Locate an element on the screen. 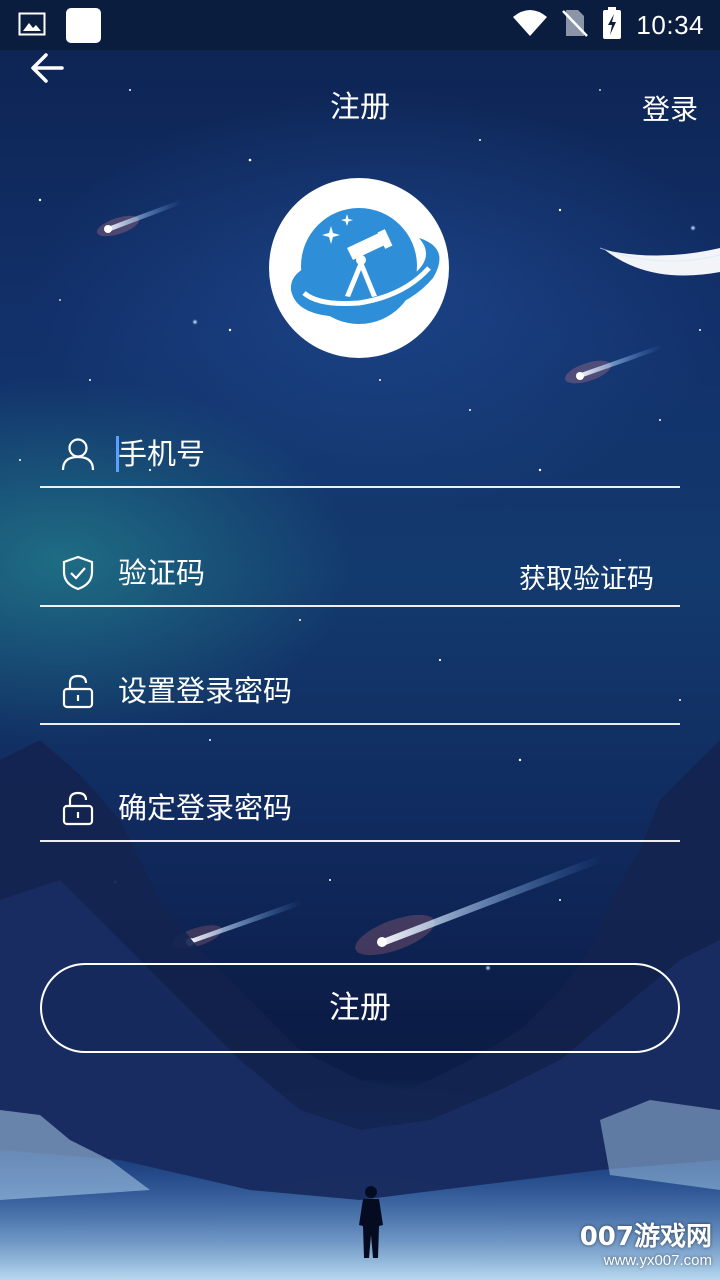 This screenshot has height=1280, width=720. no-sim-icon is located at coordinates (575, 25).